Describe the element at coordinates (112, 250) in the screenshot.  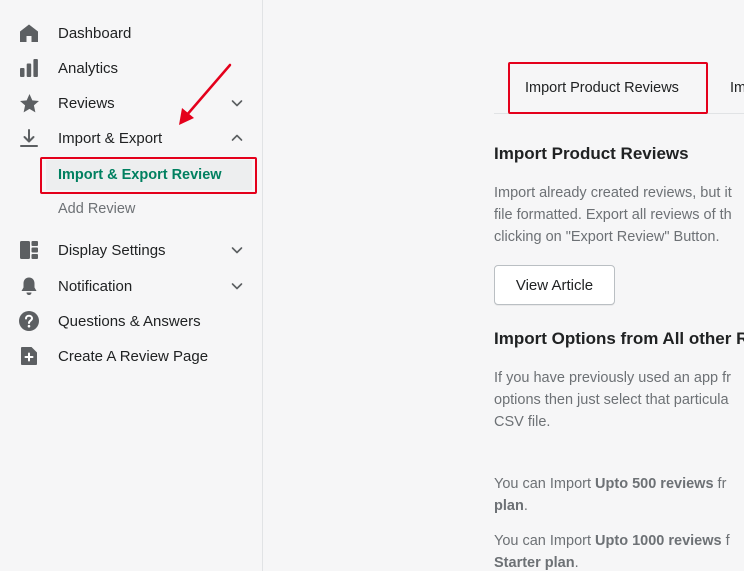
I see `sidebar-item-label: Display Settings` at that location.